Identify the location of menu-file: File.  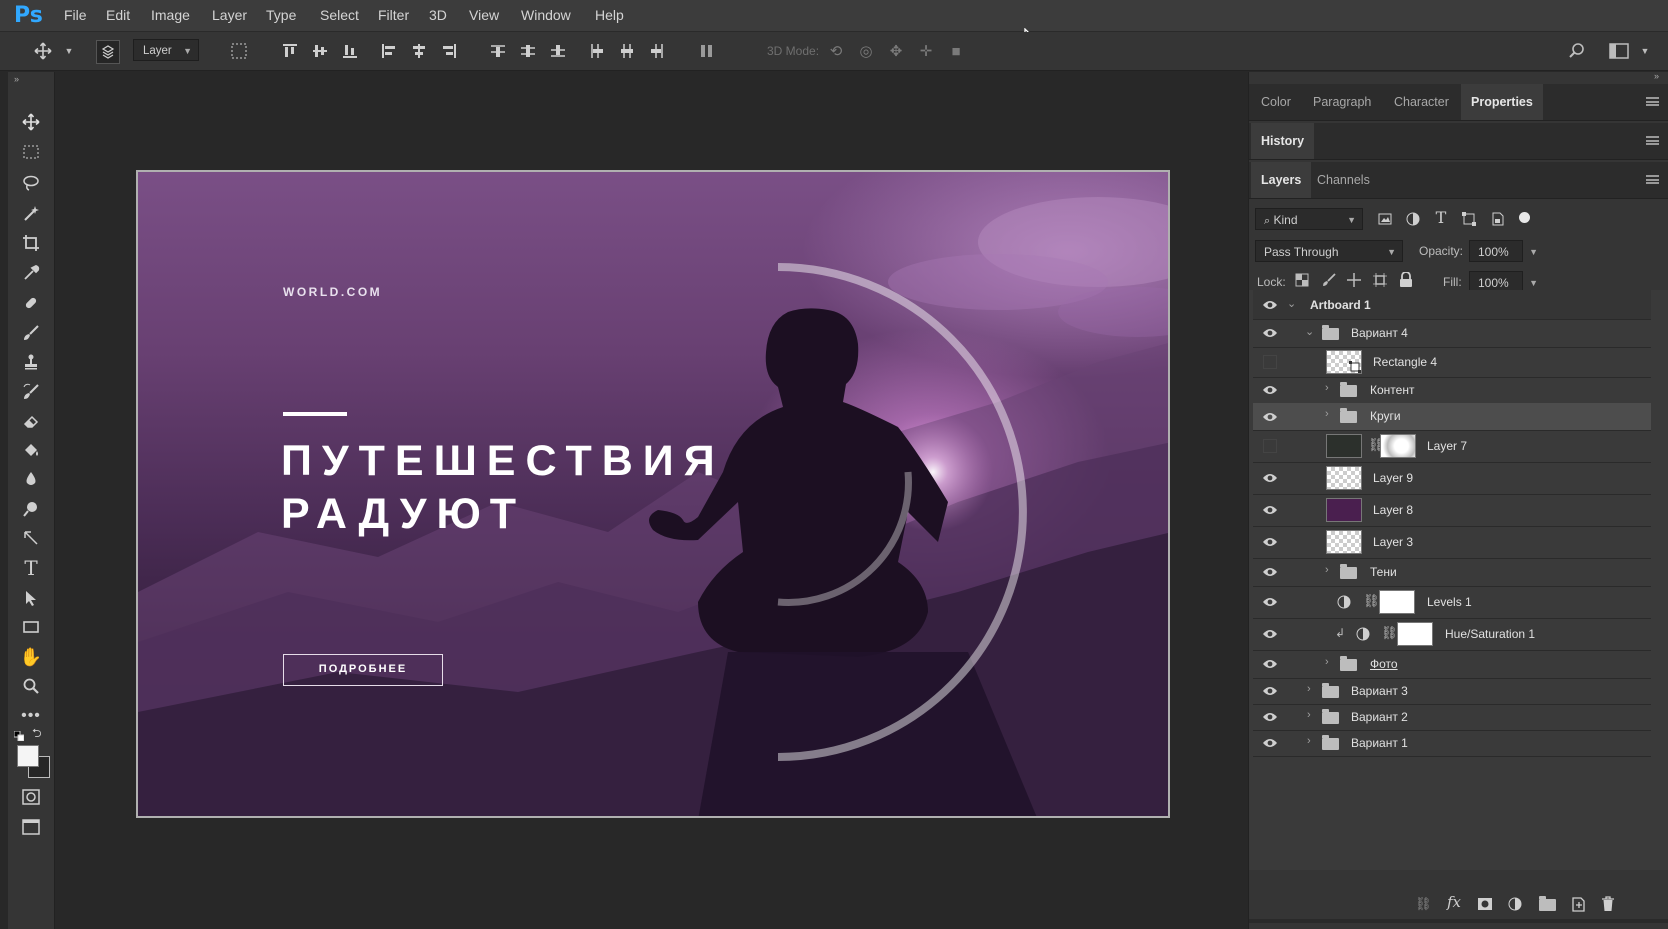
(75, 15).